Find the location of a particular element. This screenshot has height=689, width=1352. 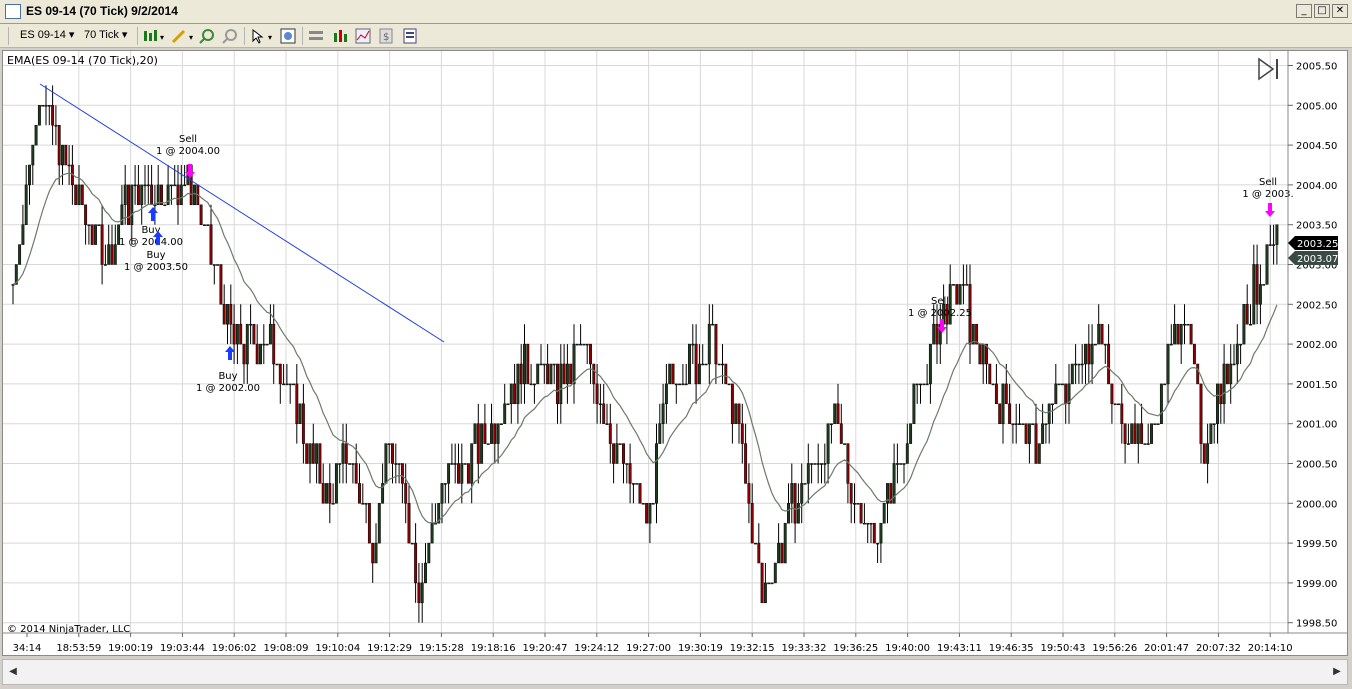

minimize-icon: _ is located at coordinates (1304, 11).